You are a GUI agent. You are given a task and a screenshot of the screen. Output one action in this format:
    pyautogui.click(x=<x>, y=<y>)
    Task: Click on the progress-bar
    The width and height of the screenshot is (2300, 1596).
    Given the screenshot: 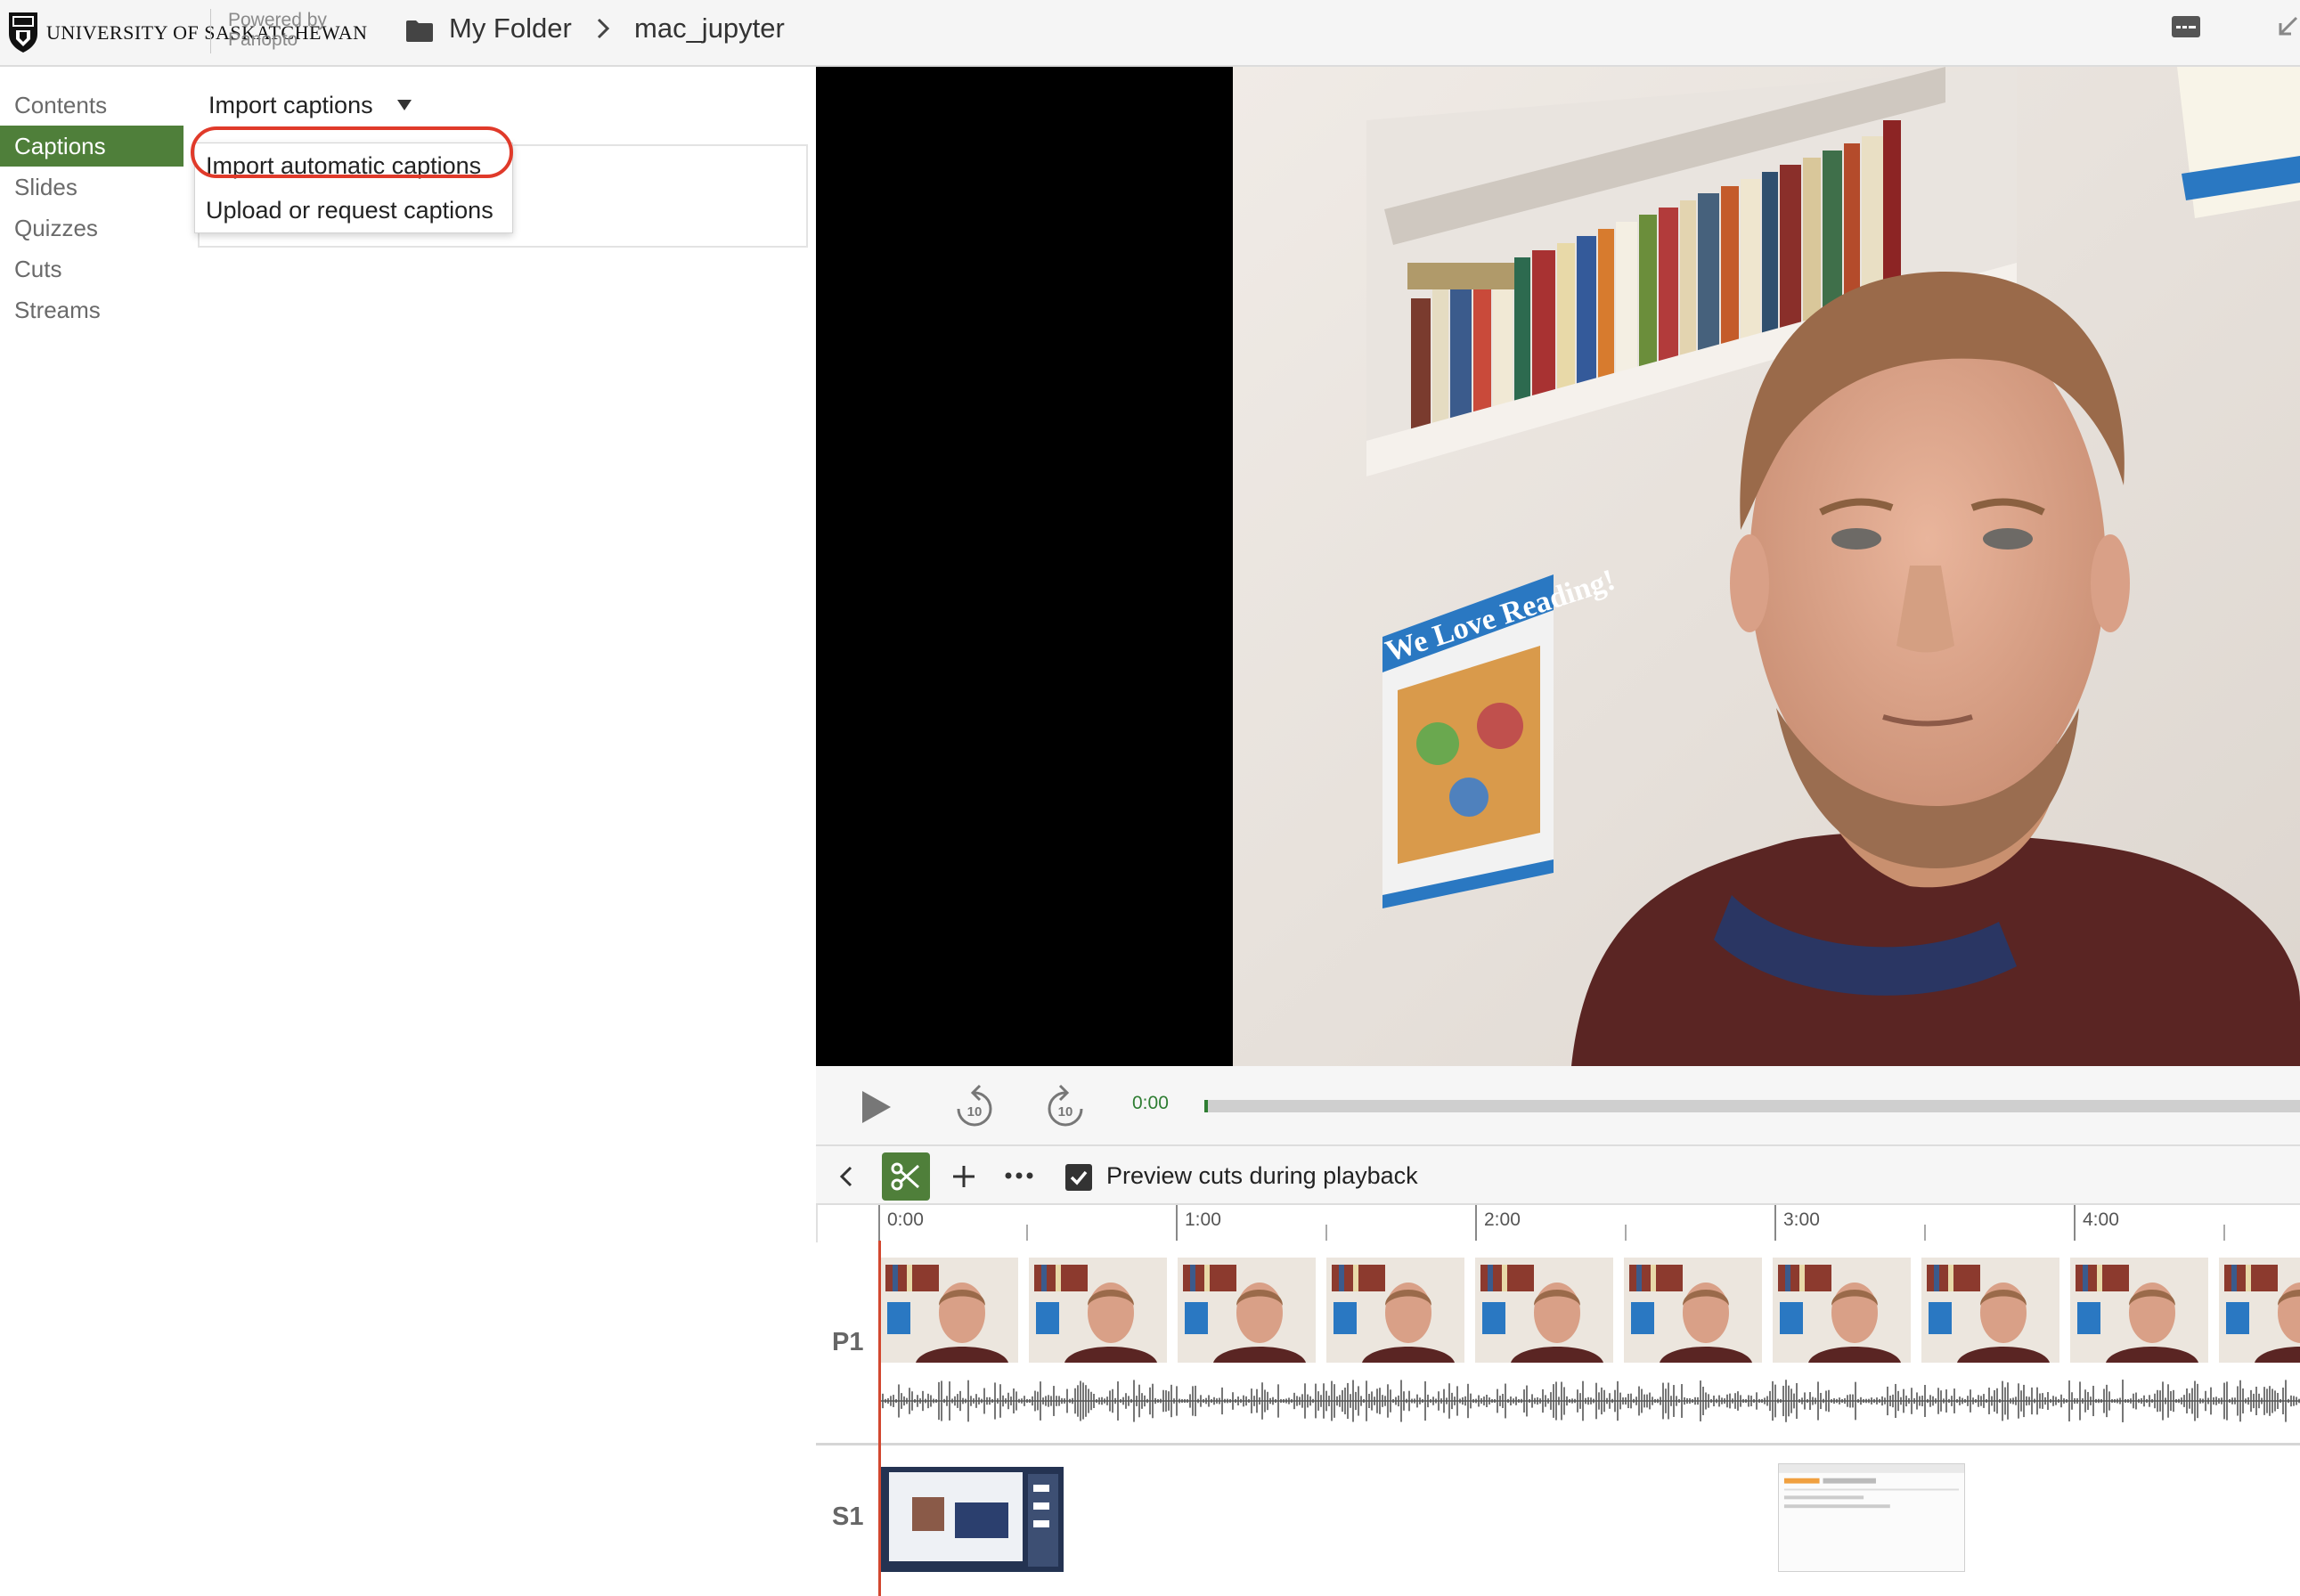 What is the action you would take?
    pyautogui.click(x=1752, y=1106)
    